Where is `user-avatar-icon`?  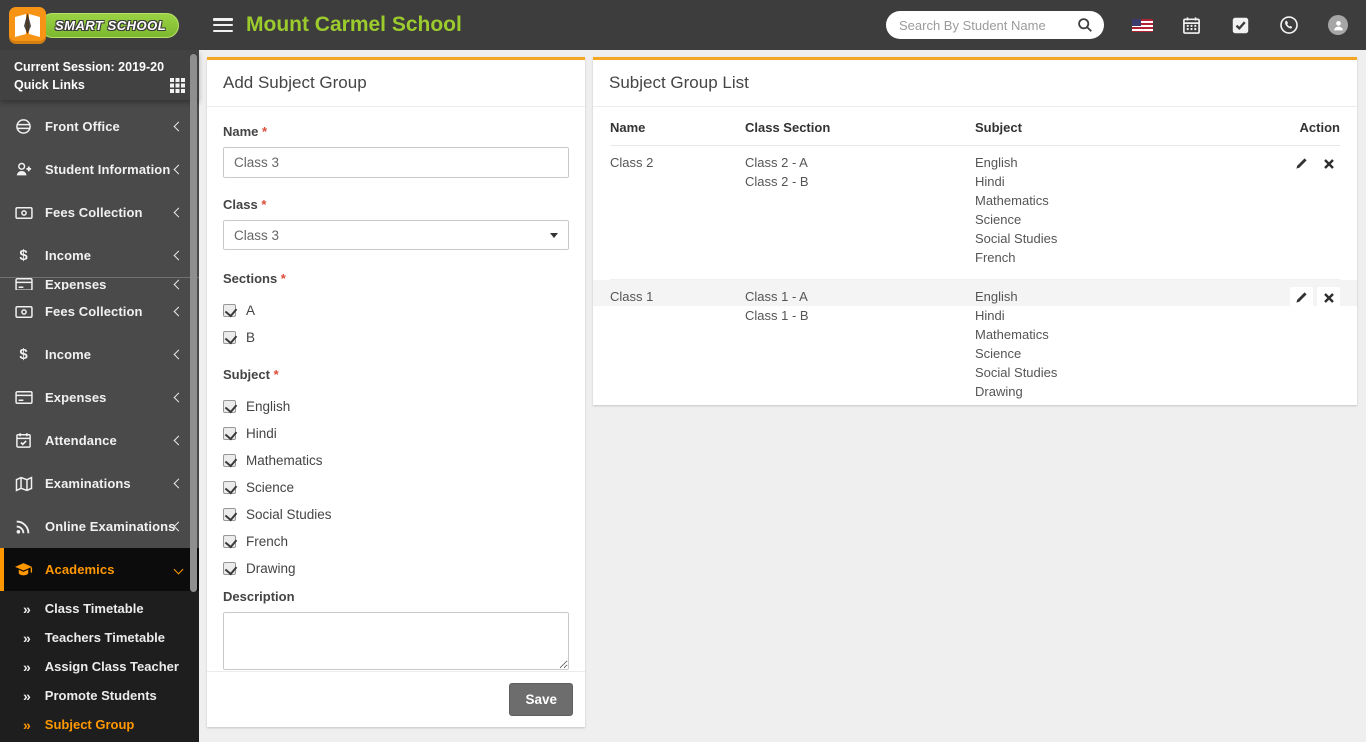
user-avatar-icon is located at coordinates (1338, 25).